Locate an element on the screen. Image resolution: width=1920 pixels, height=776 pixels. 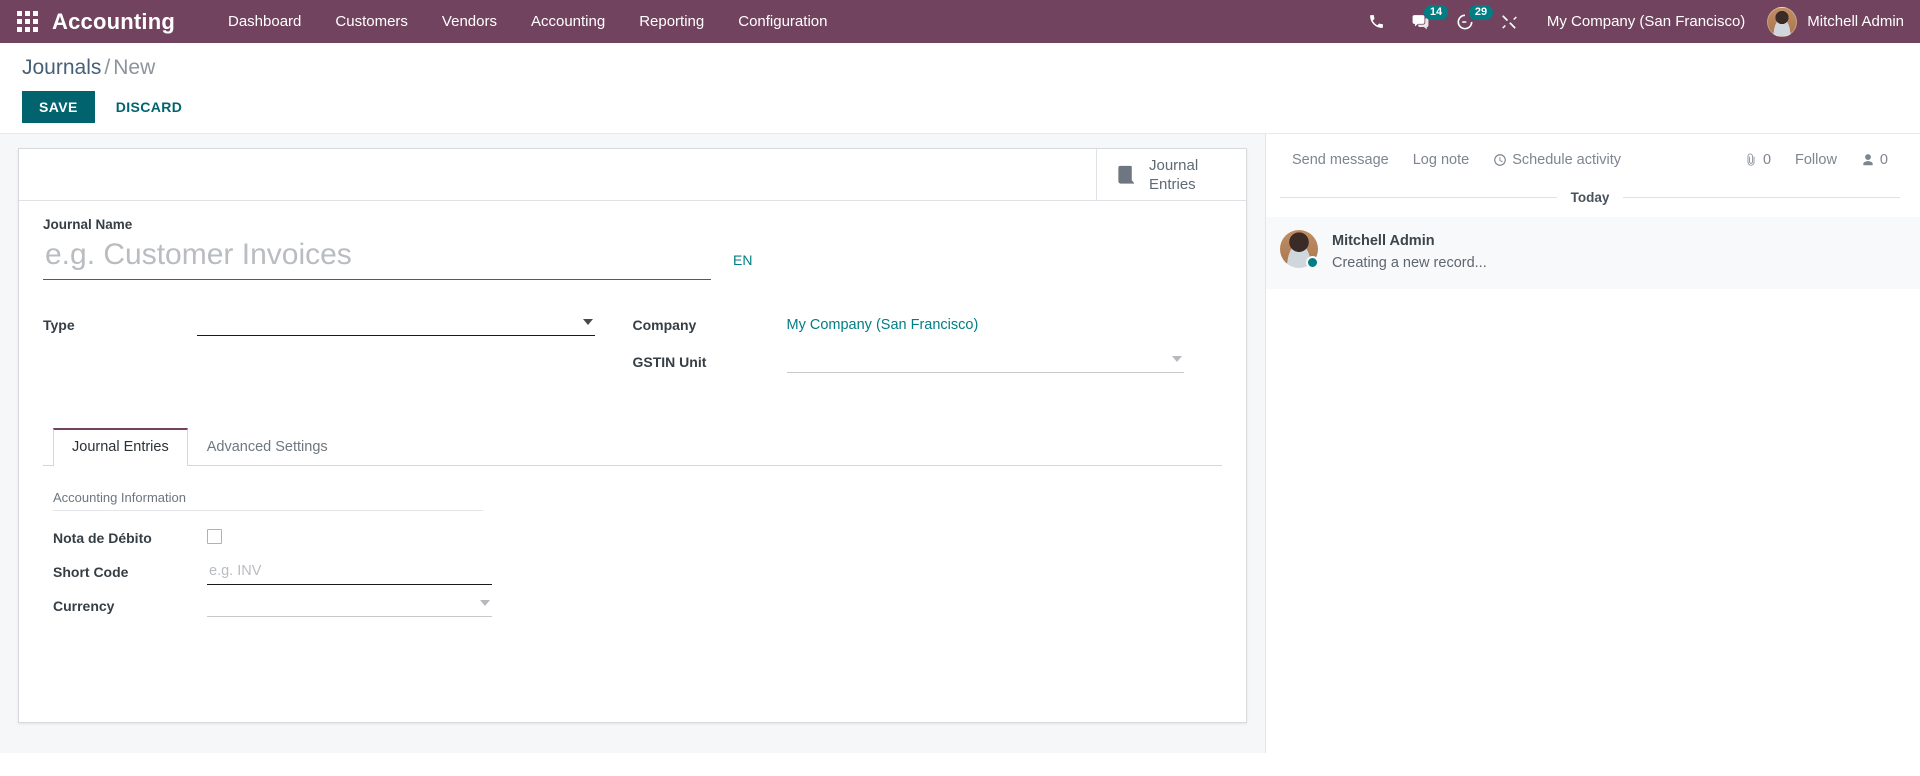
menu-item-customers: Customers is located at coordinates (371, 21).